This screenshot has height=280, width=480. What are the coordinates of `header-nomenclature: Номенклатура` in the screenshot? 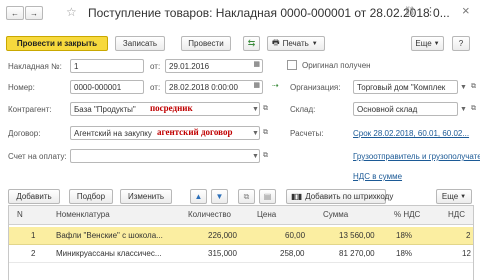 It's located at (83, 214).